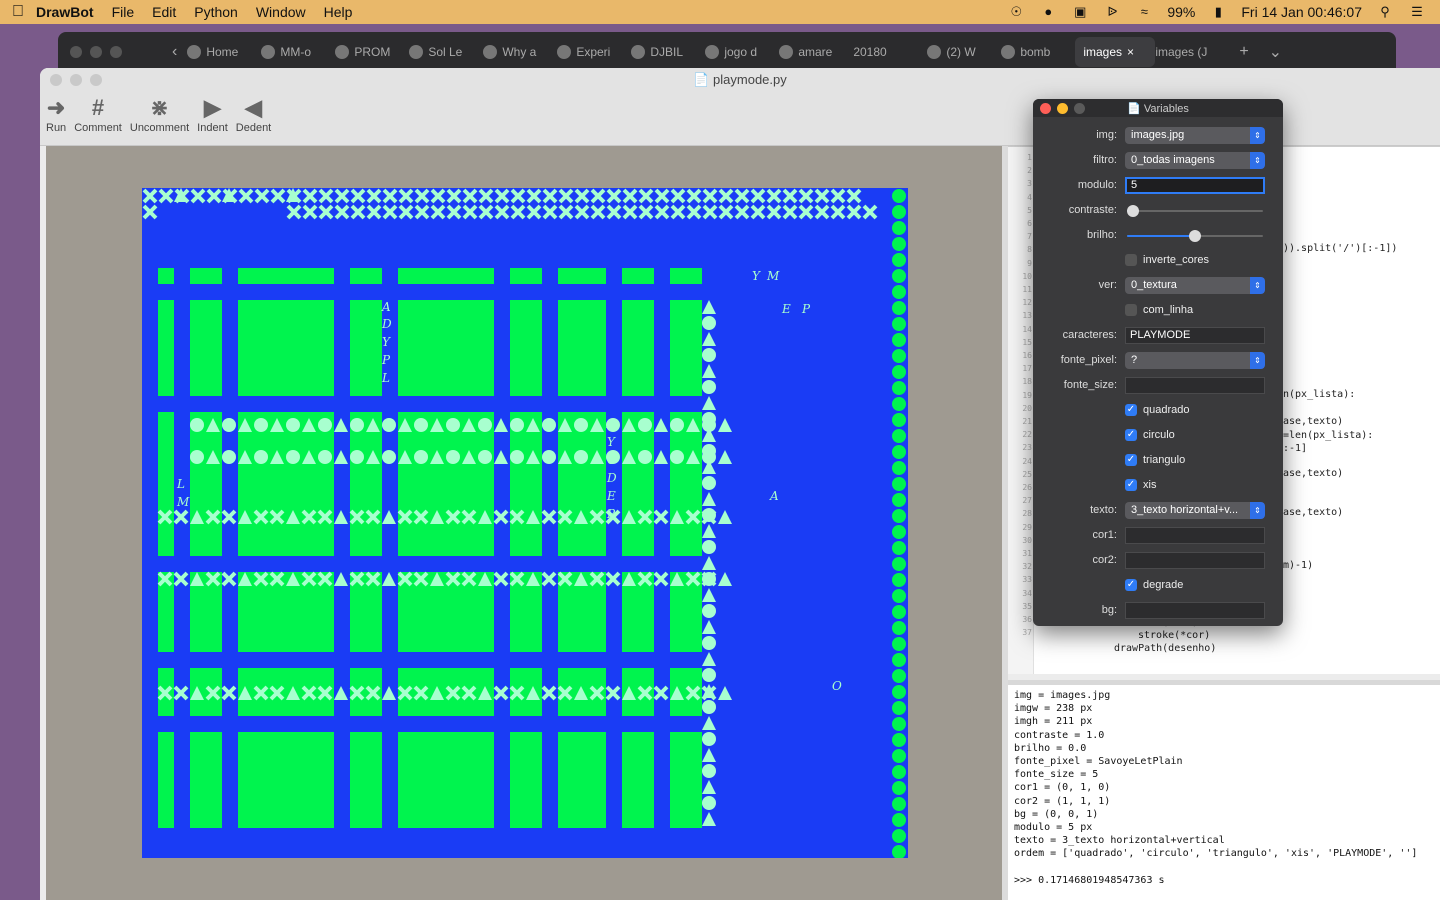  I want to click on xis-row: ✓ xis, so click(1158, 485).